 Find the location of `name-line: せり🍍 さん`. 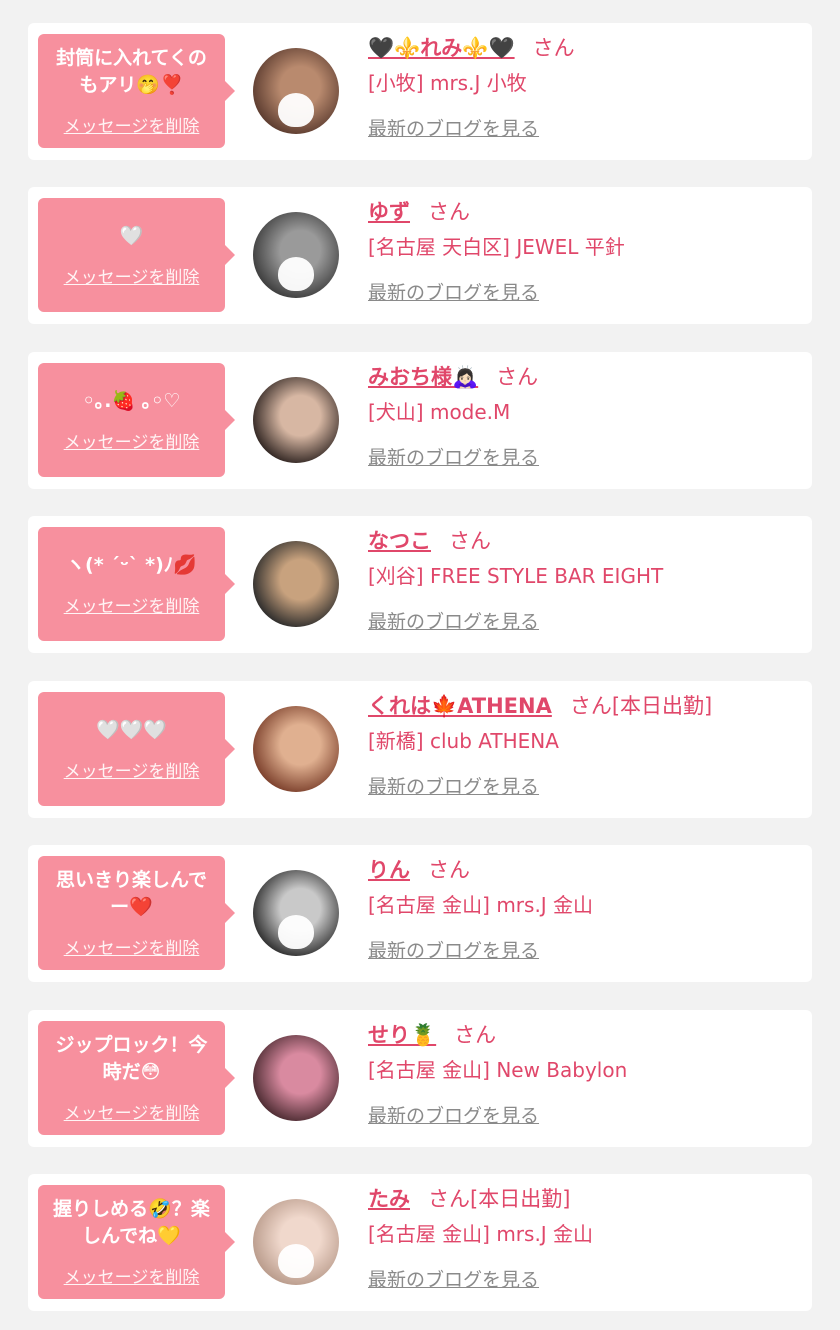

name-line: せり🍍 さん is located at coordinates (585, 1035).